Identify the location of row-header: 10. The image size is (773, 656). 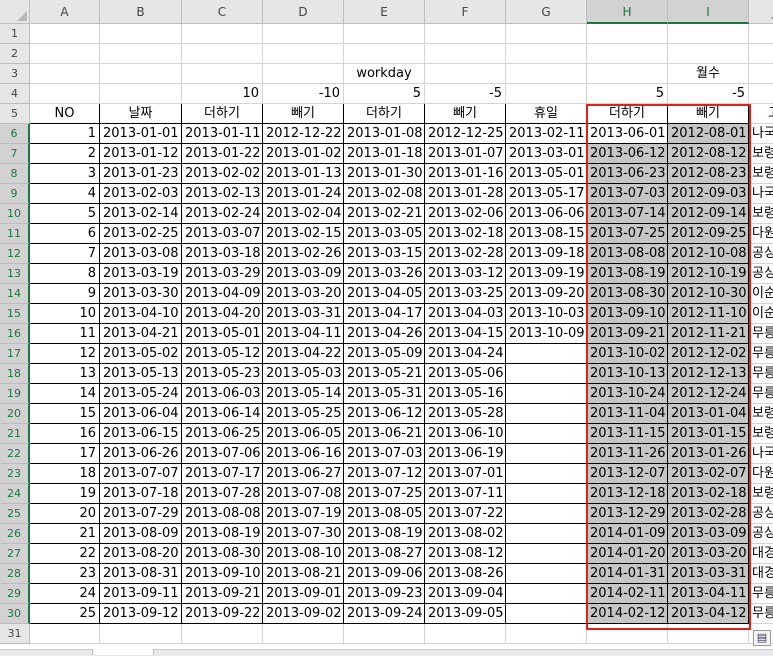
(15, 214).